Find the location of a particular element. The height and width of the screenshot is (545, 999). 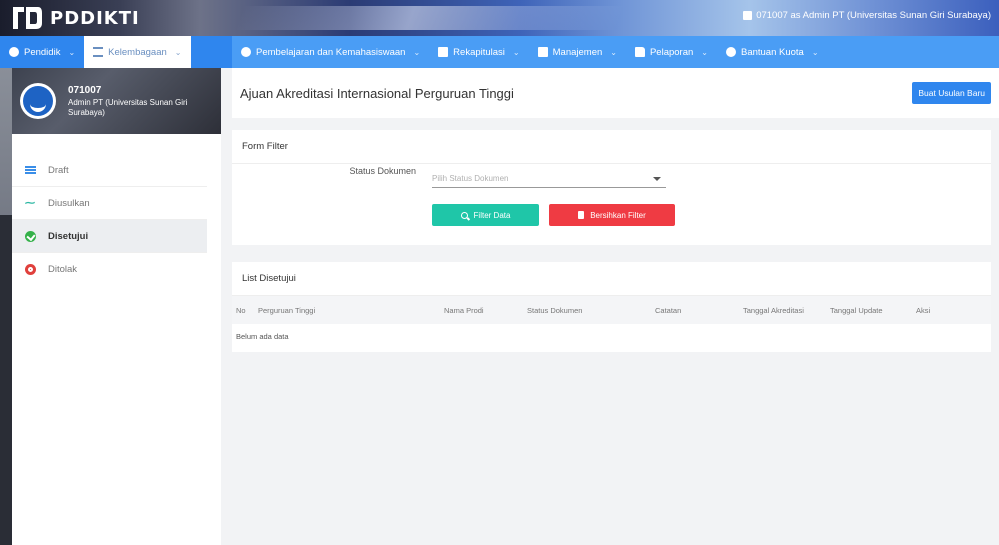

clear-filter-label: Bersihkan Filter is located at coordinates (618, 215).